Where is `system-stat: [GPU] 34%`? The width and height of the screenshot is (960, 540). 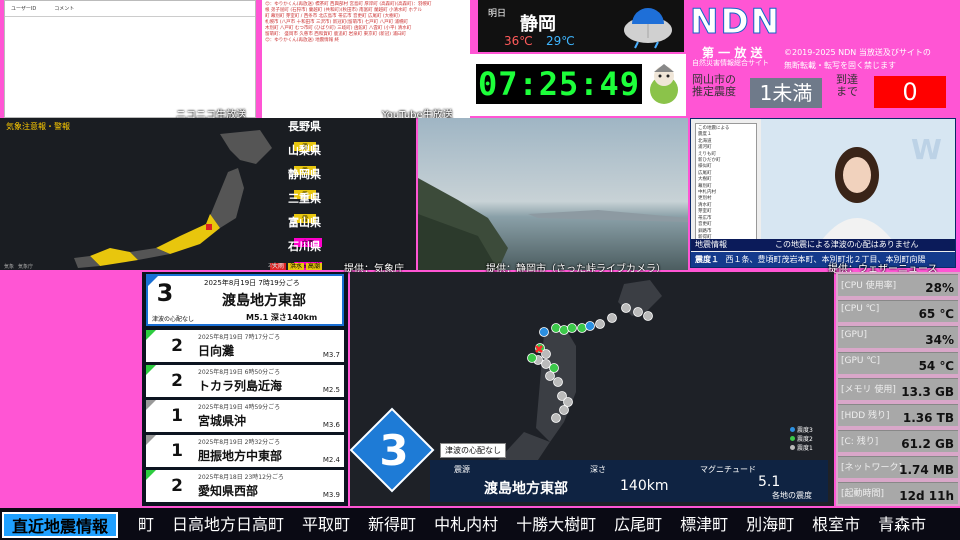
system-stat: [GPU] 34% is located at coordinates (898, 337).